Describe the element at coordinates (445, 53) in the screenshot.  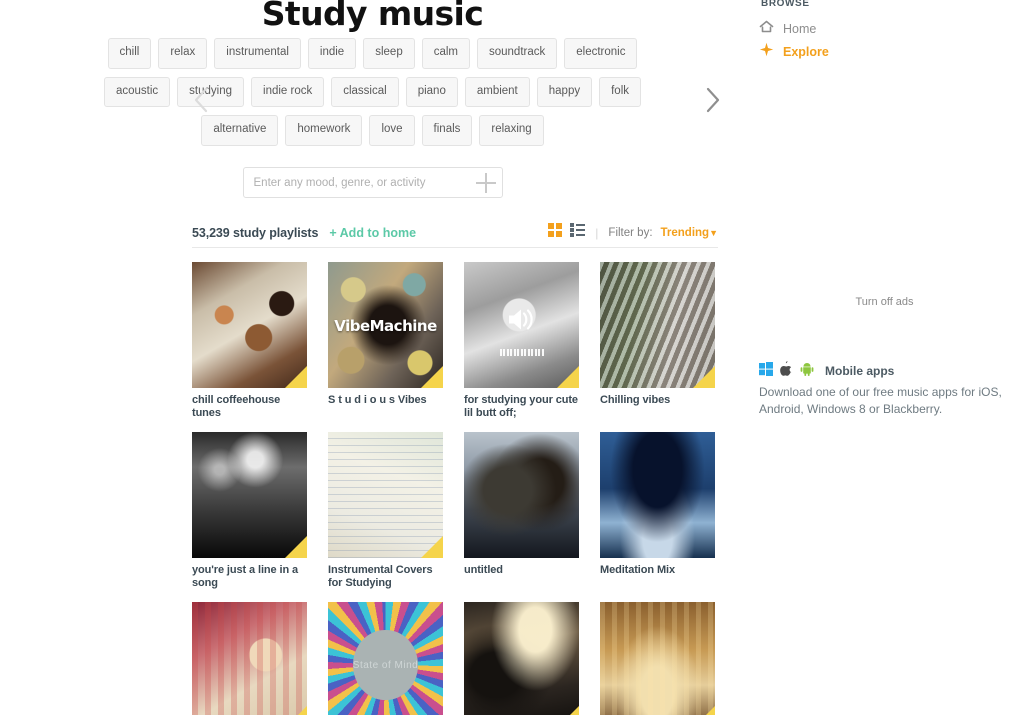
I see `tag-chip: calm` at that location.